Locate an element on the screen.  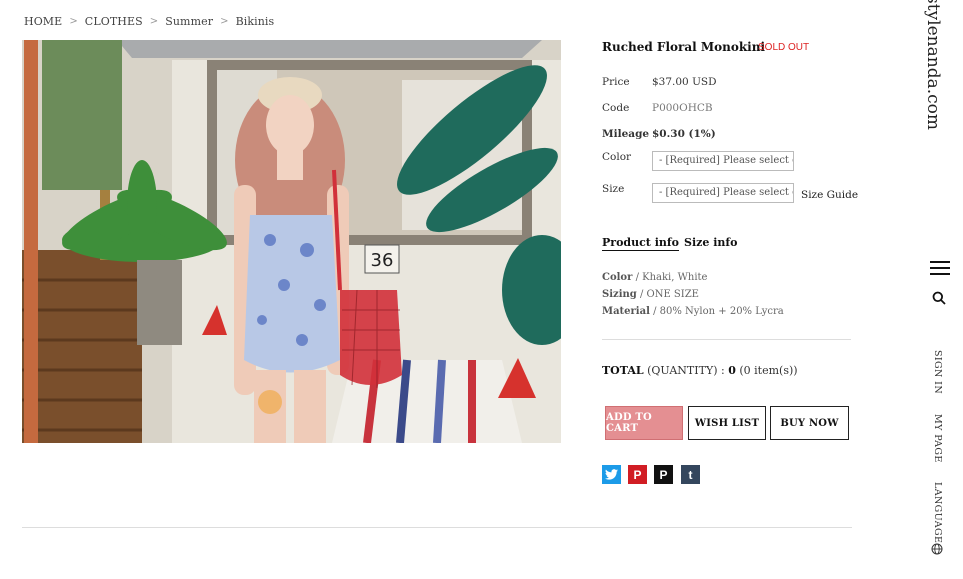
bottom-divider is located at coordinates (437, 527).